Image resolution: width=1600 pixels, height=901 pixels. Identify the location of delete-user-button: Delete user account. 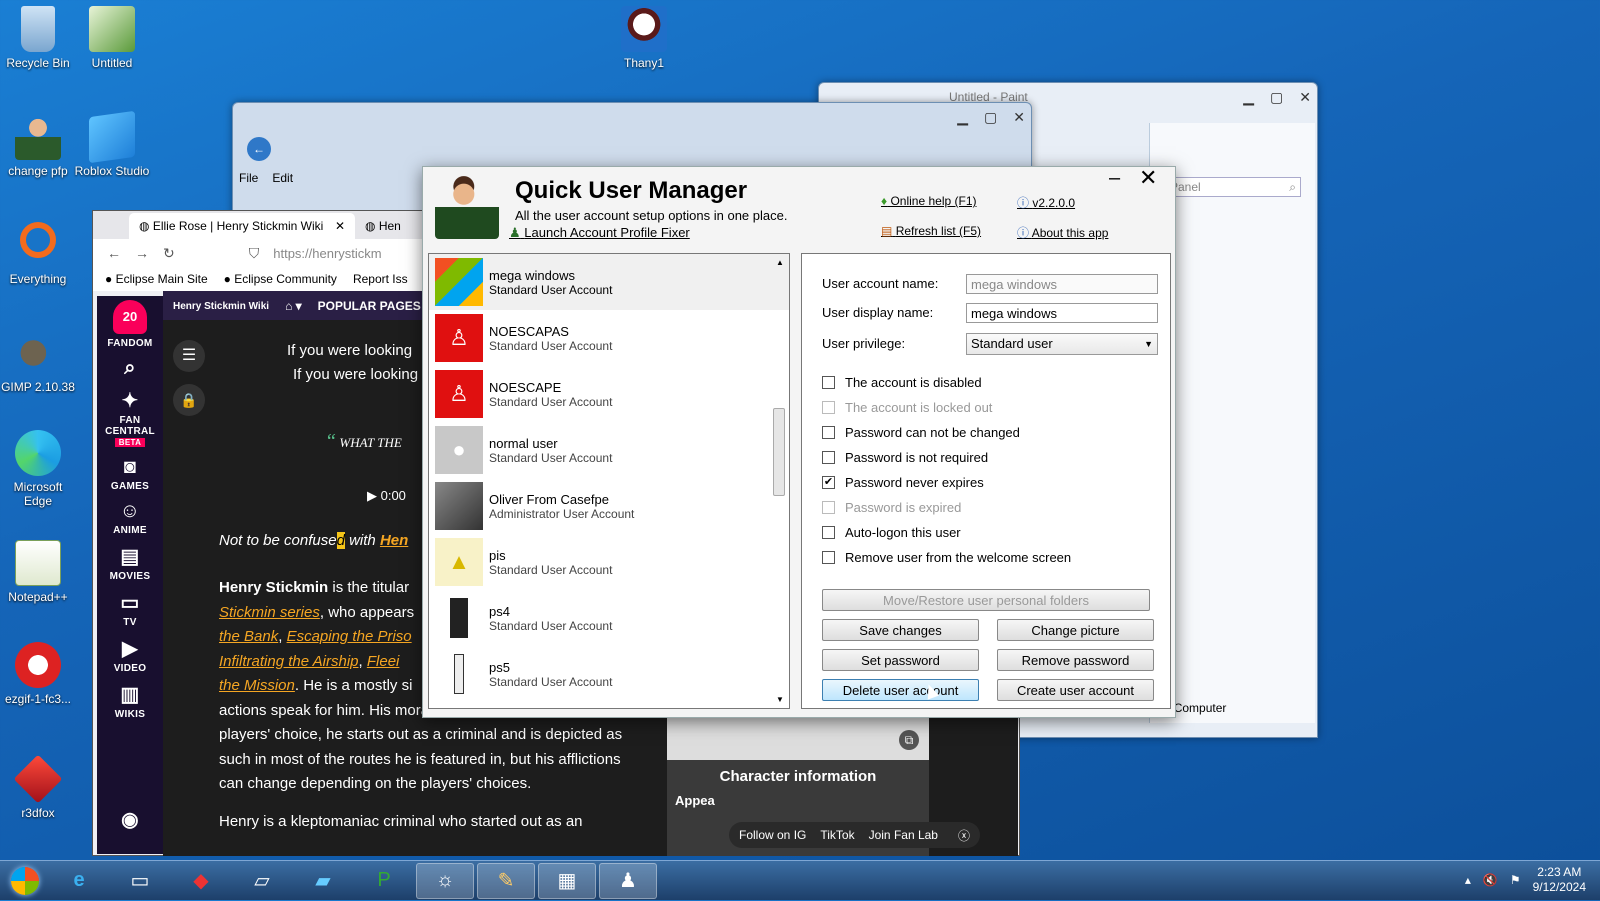
(900, 690).